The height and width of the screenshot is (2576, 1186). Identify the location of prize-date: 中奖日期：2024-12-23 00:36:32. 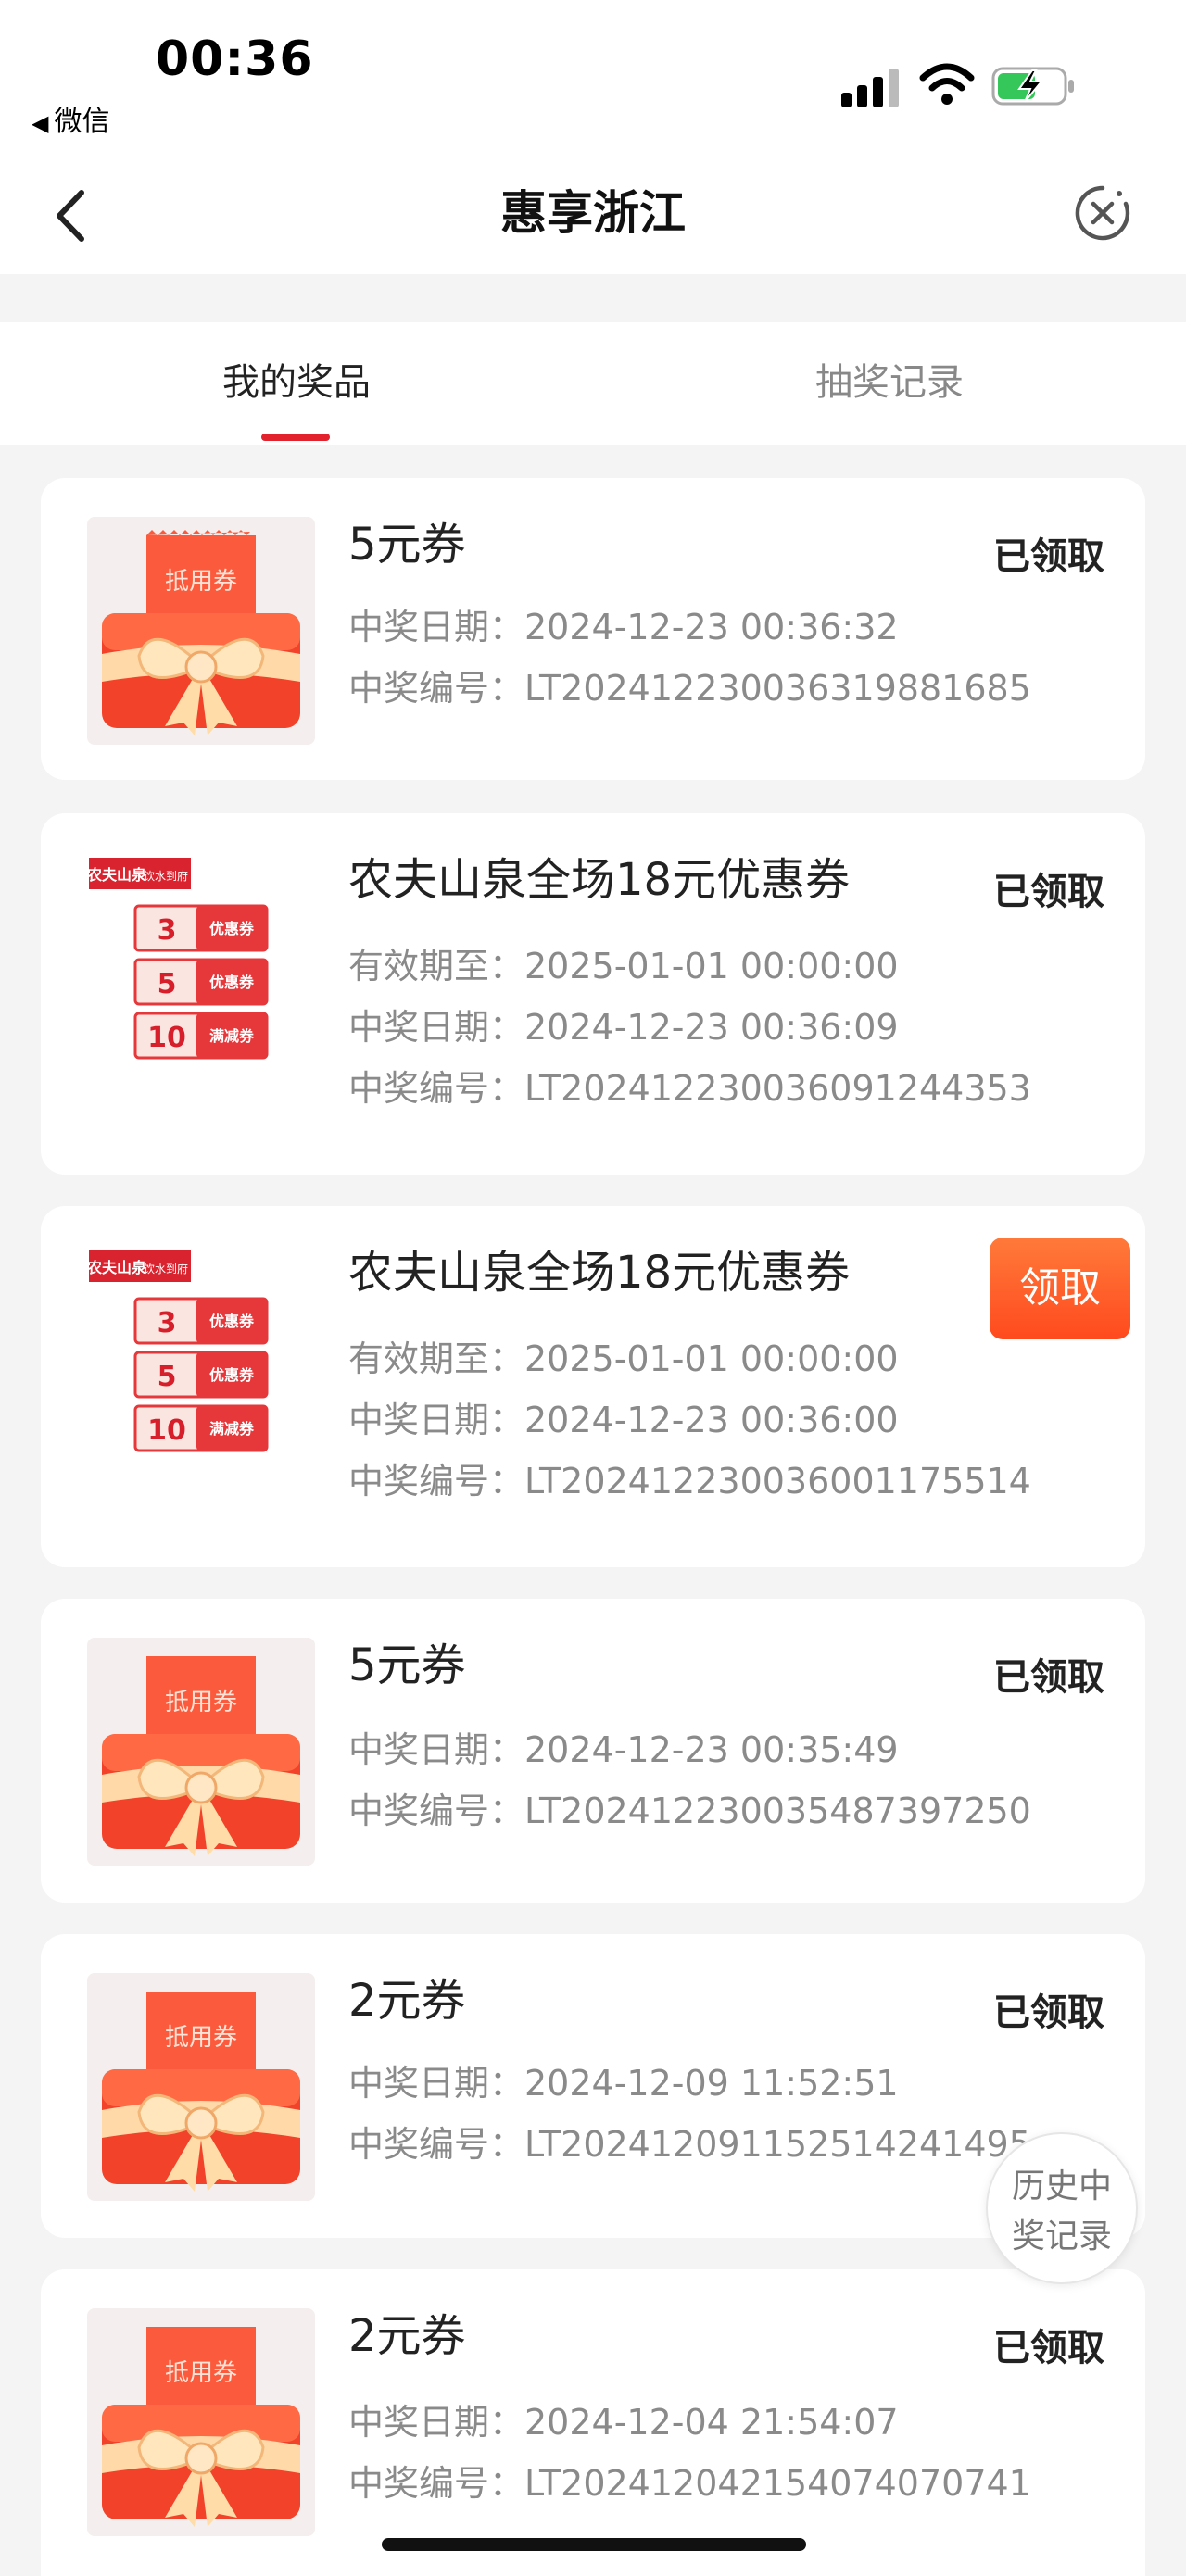
(623, 627).